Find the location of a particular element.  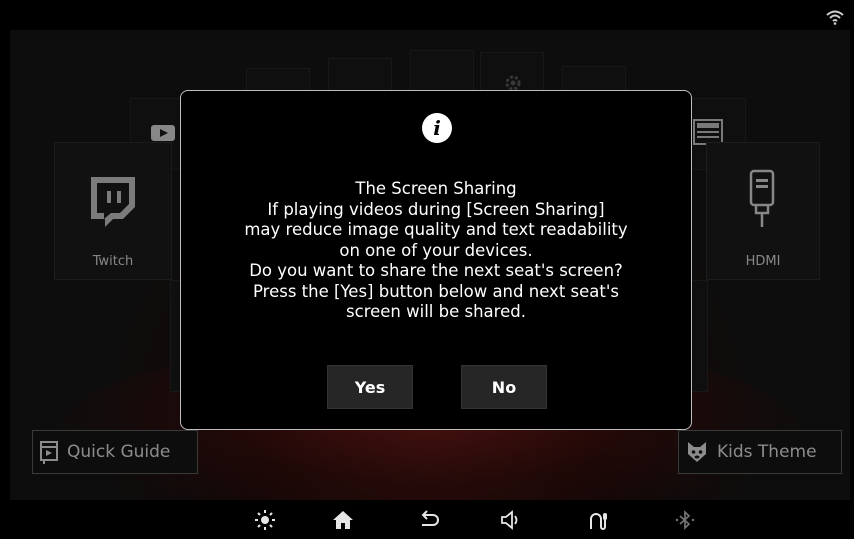

dialog-text-line: on one of your devices. is located at coordinates (436, 250).